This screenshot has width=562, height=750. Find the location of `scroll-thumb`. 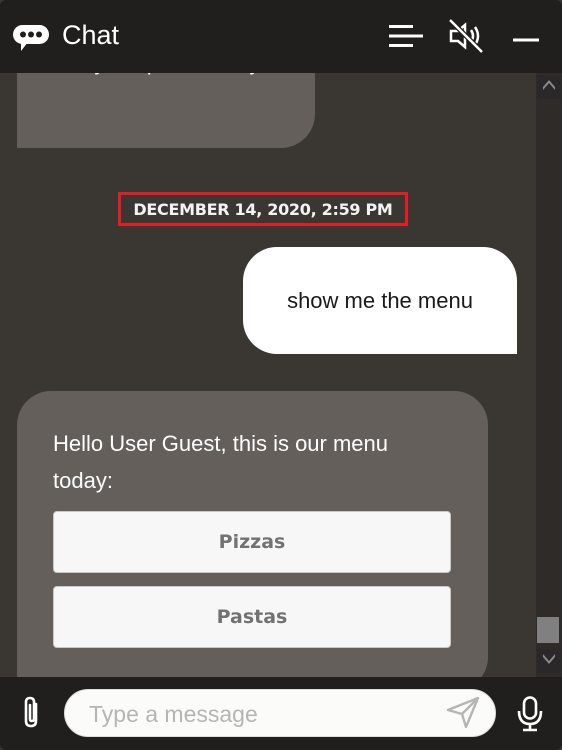

scroll-thumb is located at coordinates (548, 630).